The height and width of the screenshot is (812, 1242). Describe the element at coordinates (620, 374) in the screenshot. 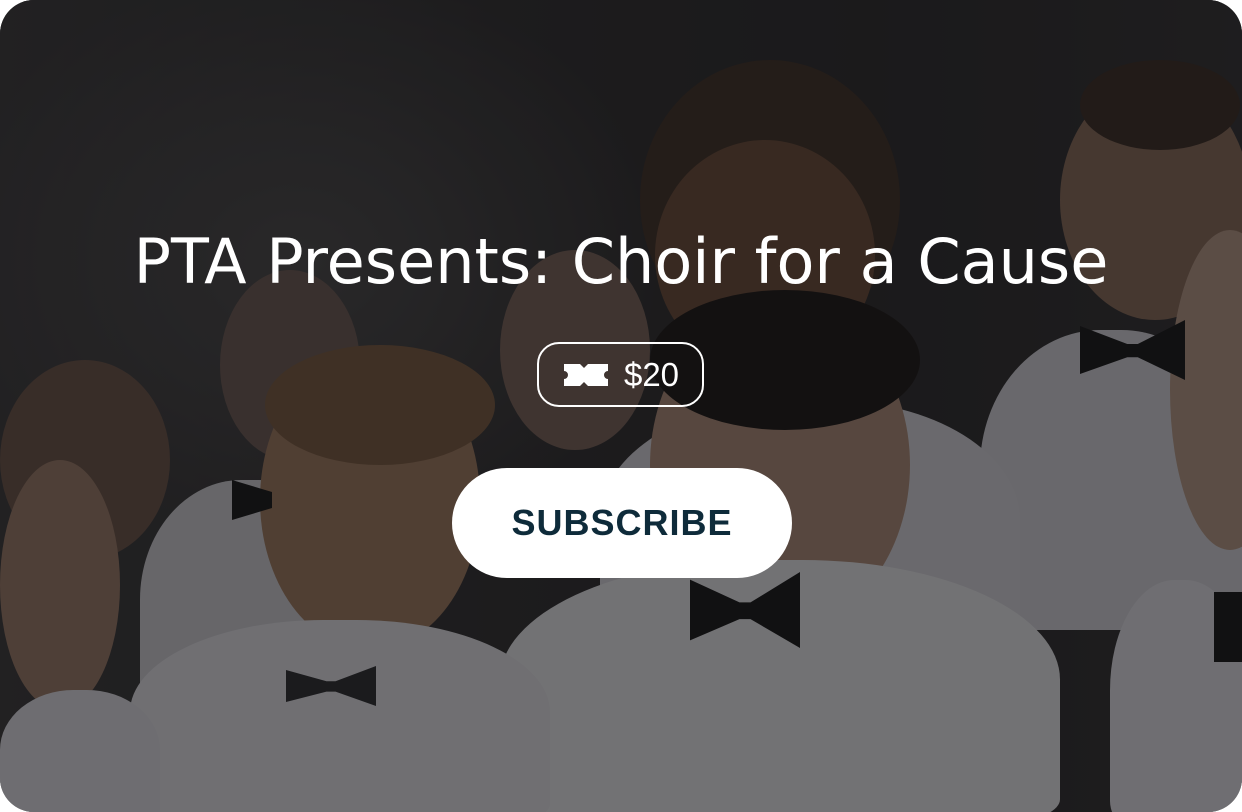

I see `price-badge: $20` at that location.